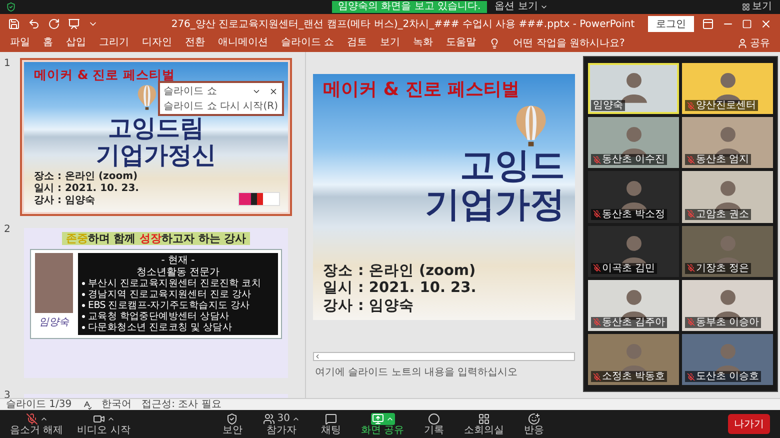 This screenshot has width=780, height=438. I want to click on participant-name: 도산초 이승호, so click(723, 376).